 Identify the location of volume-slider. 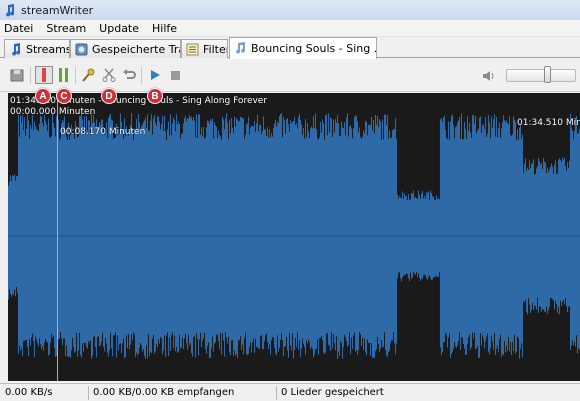
(541, 75).